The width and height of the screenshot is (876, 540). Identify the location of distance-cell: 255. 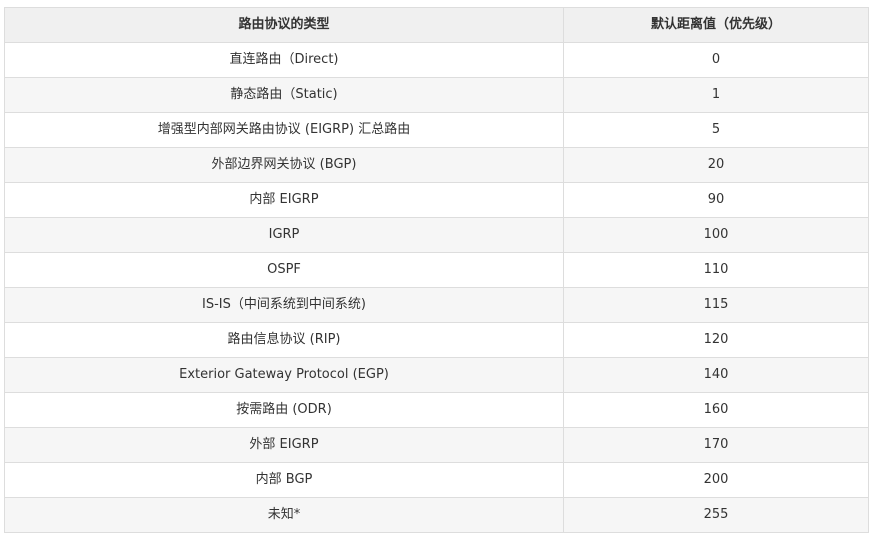
(716, 515).